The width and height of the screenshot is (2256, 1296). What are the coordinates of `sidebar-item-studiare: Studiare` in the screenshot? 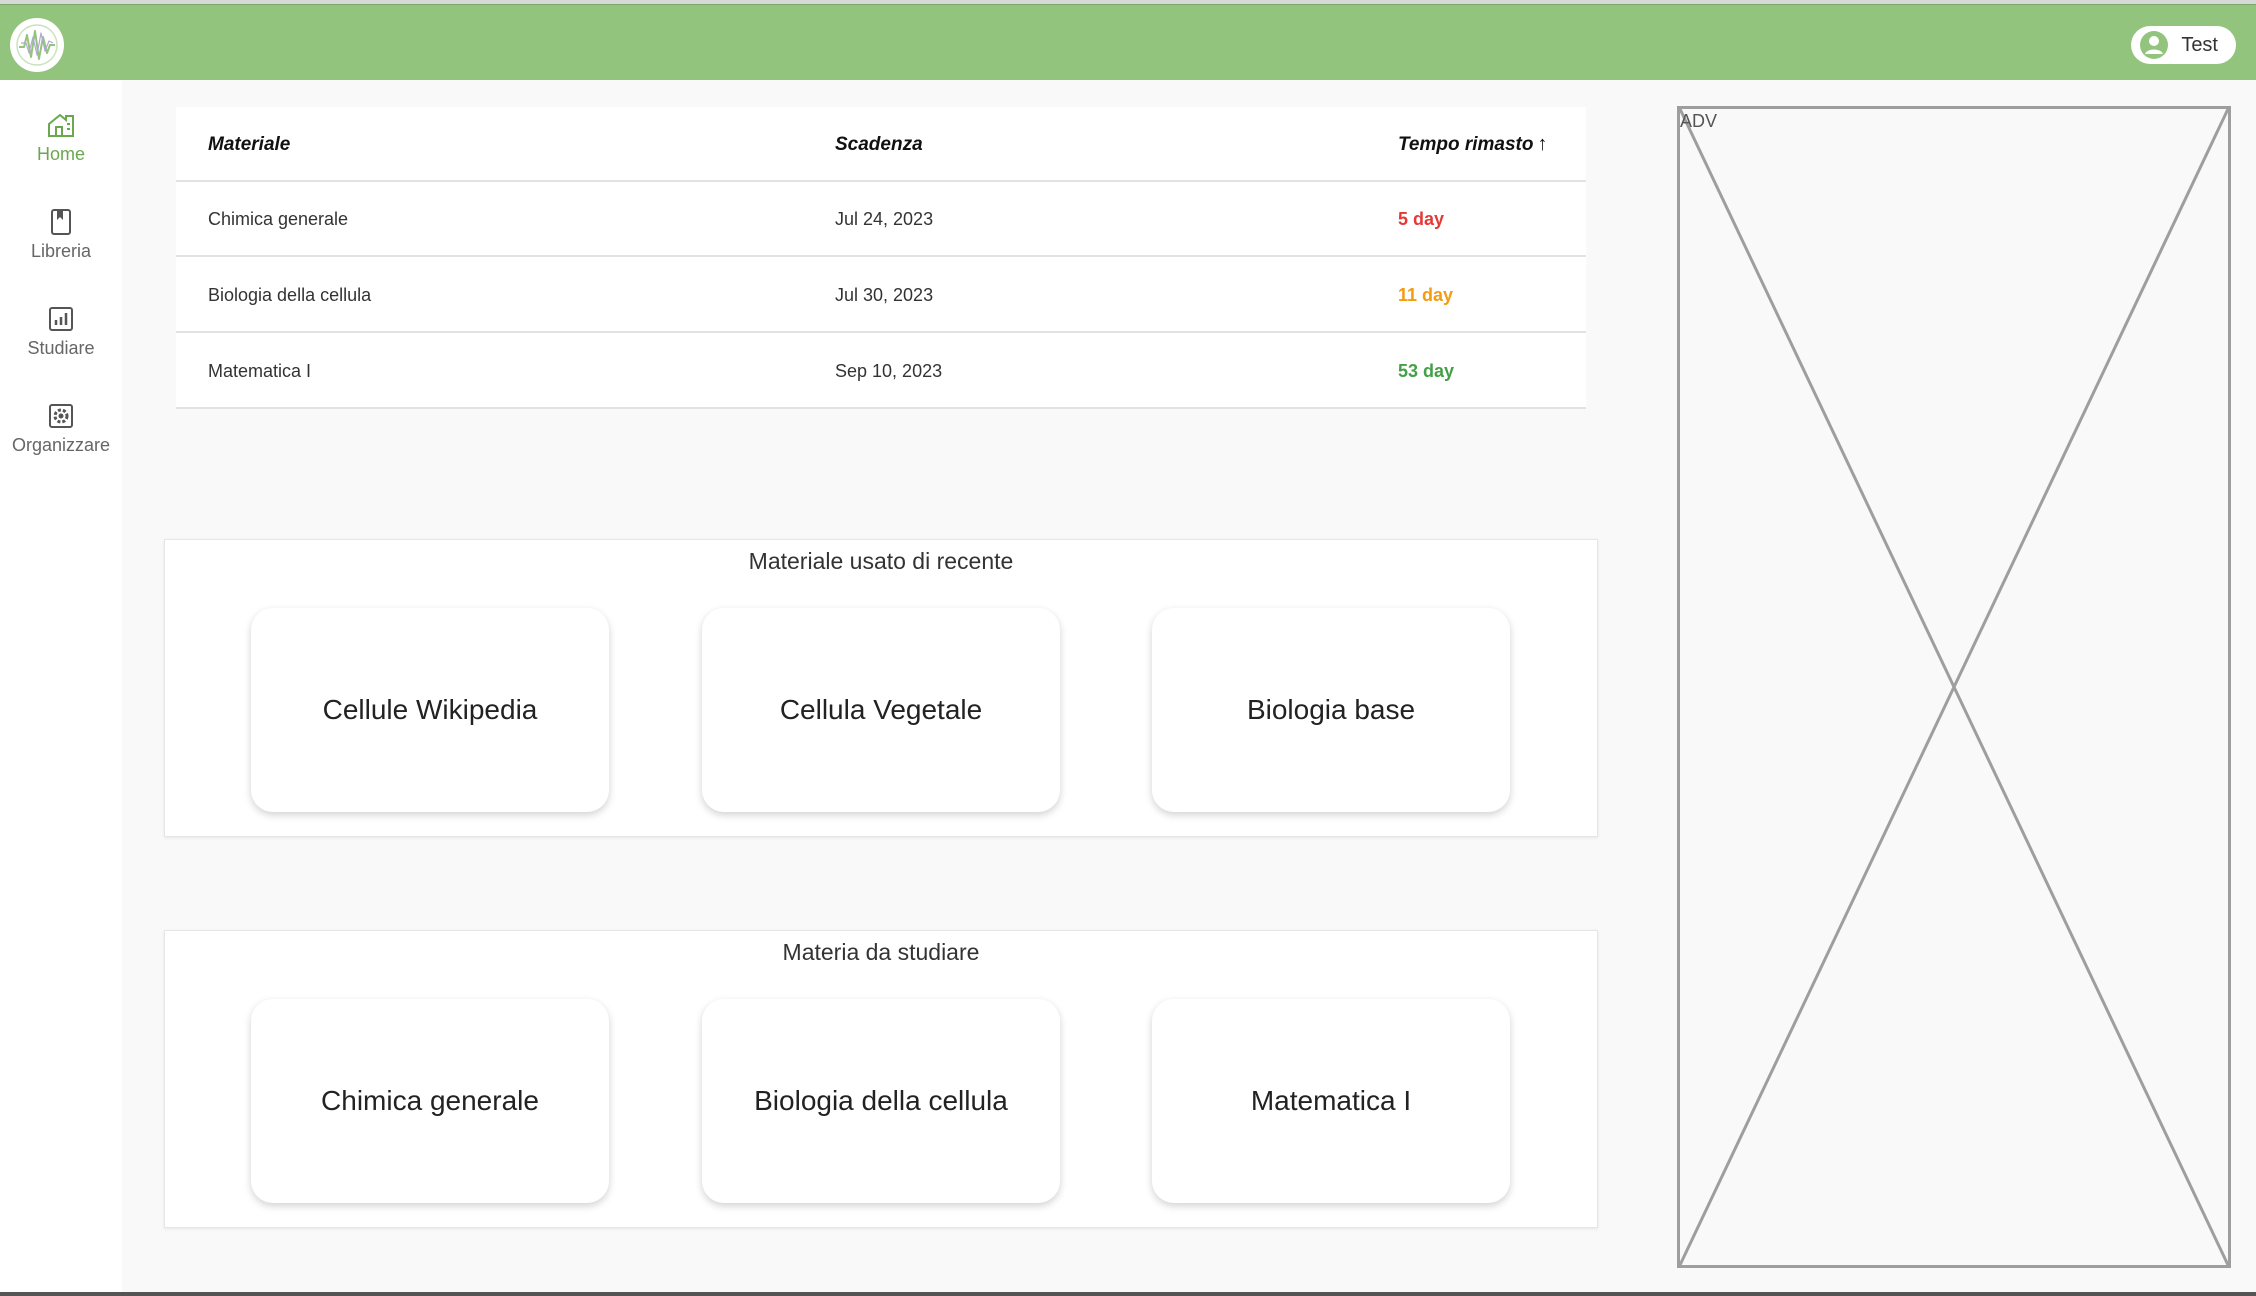 It's located at (61, 344).